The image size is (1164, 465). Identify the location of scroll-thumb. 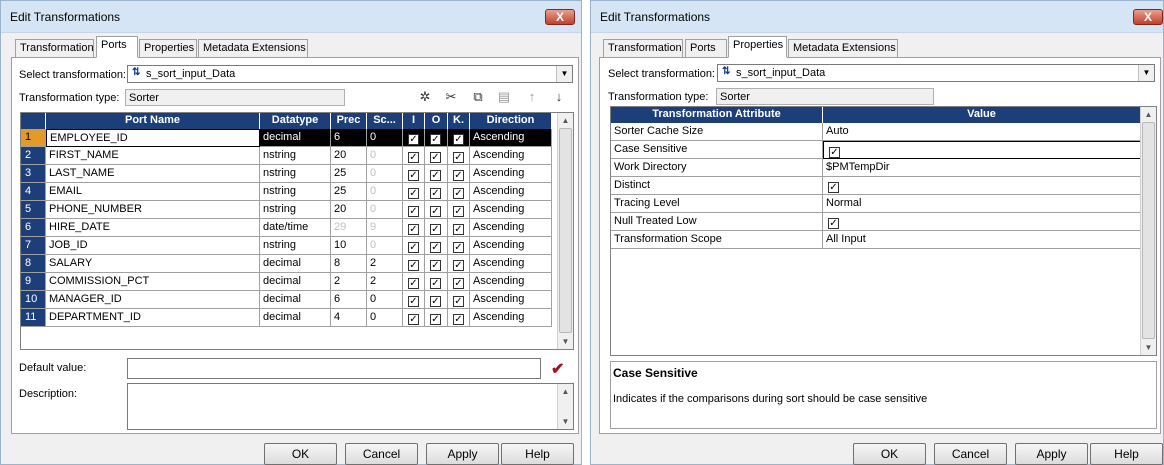
(1148, 230).